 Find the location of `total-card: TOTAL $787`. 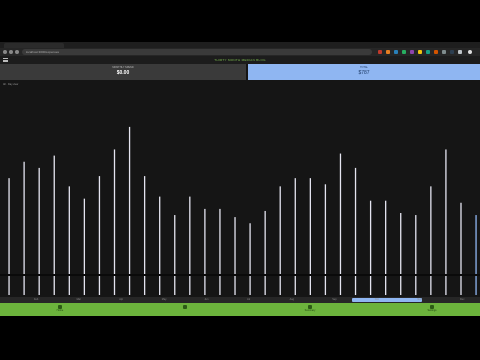

total-card: TOTAL $787 is located at coordinates (364, 72).